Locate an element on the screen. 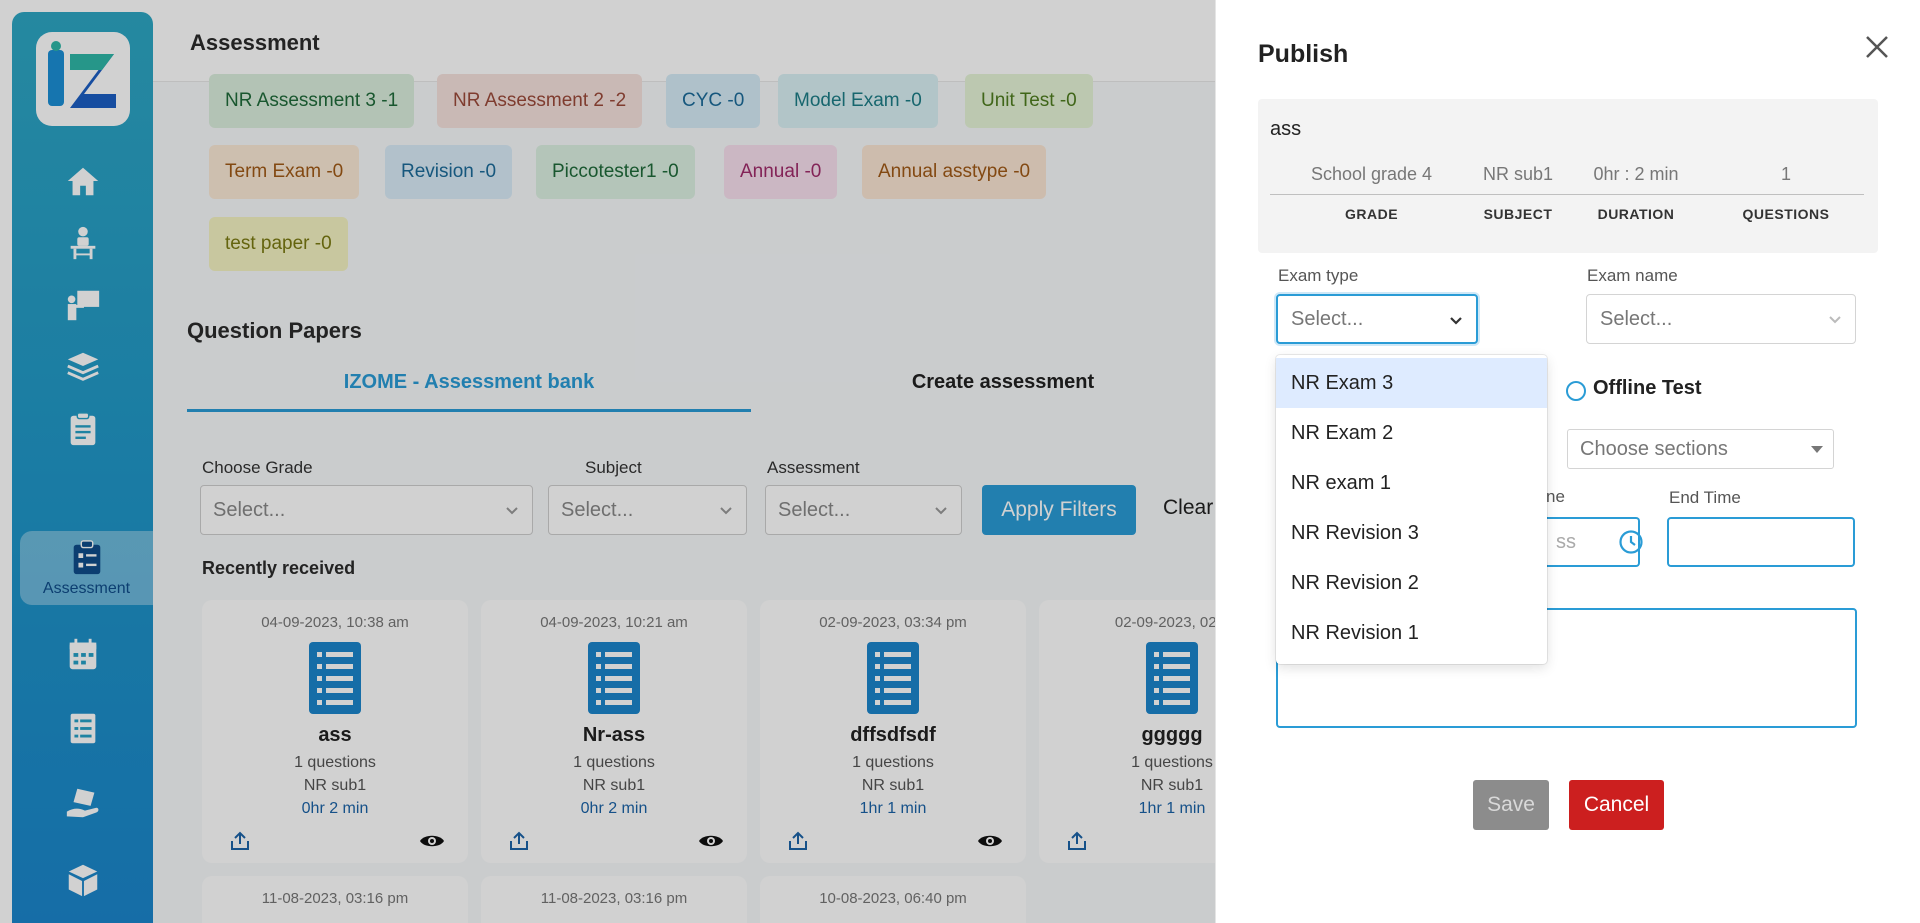  exam-type-option: NR Revision 3 is located at coordinates (1411, 533).